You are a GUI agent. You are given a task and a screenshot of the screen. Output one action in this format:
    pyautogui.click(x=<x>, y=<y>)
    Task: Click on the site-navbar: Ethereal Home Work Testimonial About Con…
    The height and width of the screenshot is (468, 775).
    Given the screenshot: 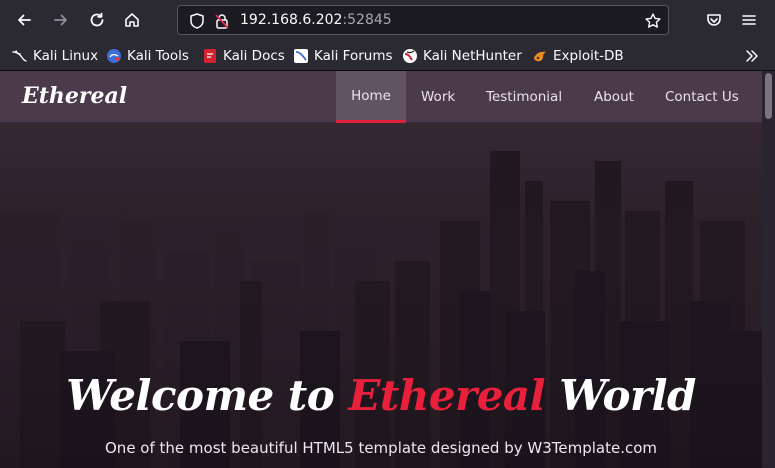 What is the action you would take?
    pyautogui.click(x=381, y=97)
    